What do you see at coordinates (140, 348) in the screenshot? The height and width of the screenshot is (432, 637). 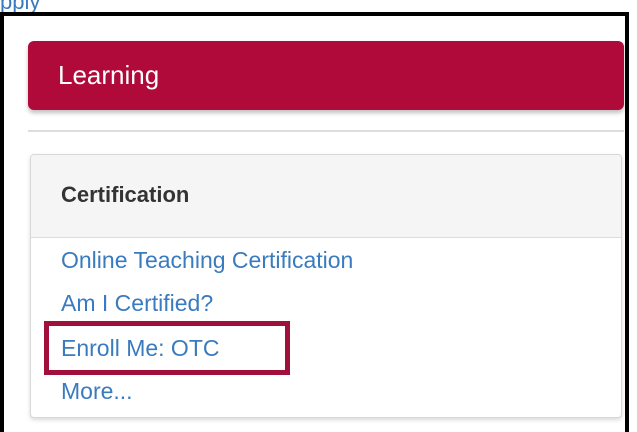 I see `link-enroll-me-otc: Enroll Me: OTC` at bounding box center [140, 348].